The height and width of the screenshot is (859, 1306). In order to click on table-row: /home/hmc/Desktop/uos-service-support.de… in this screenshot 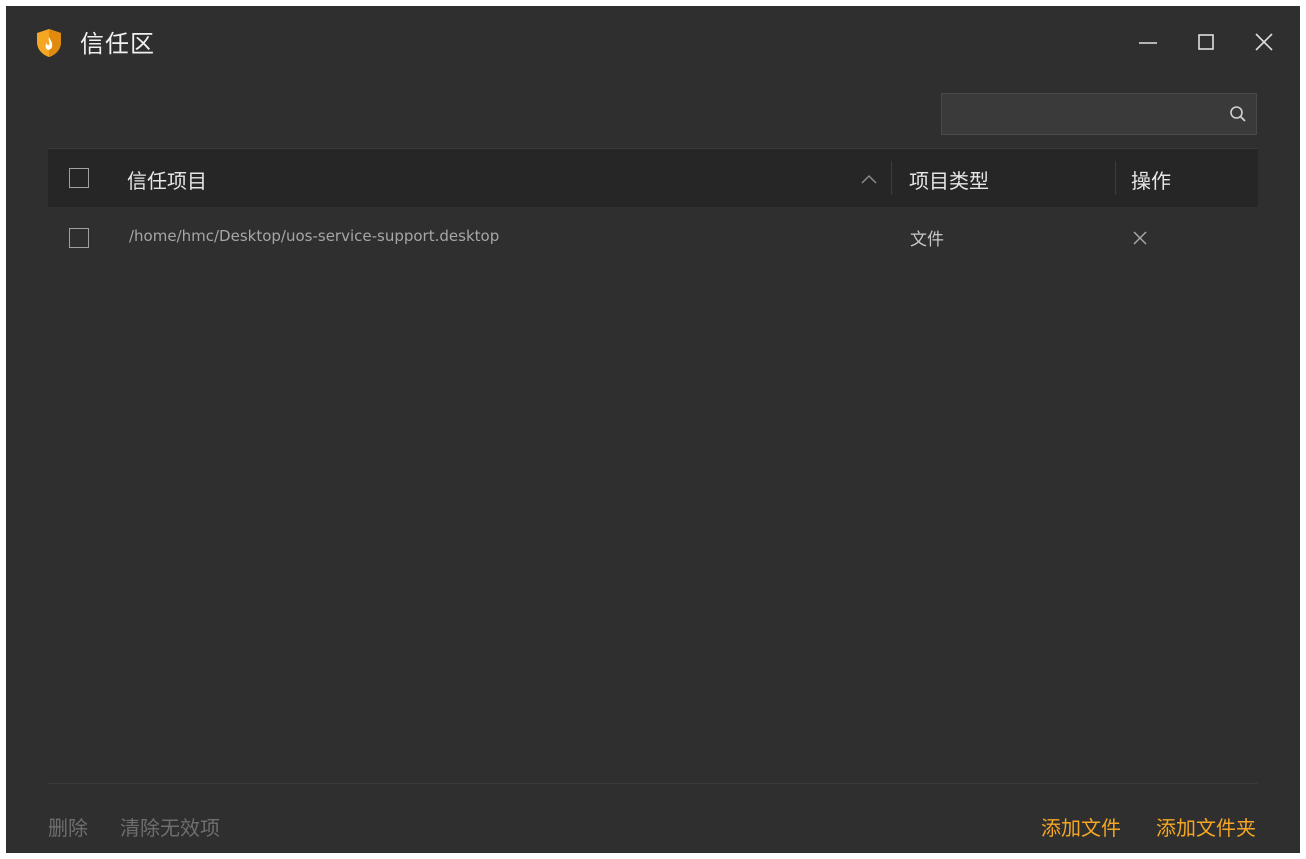, I will do `click(653, 237)`.